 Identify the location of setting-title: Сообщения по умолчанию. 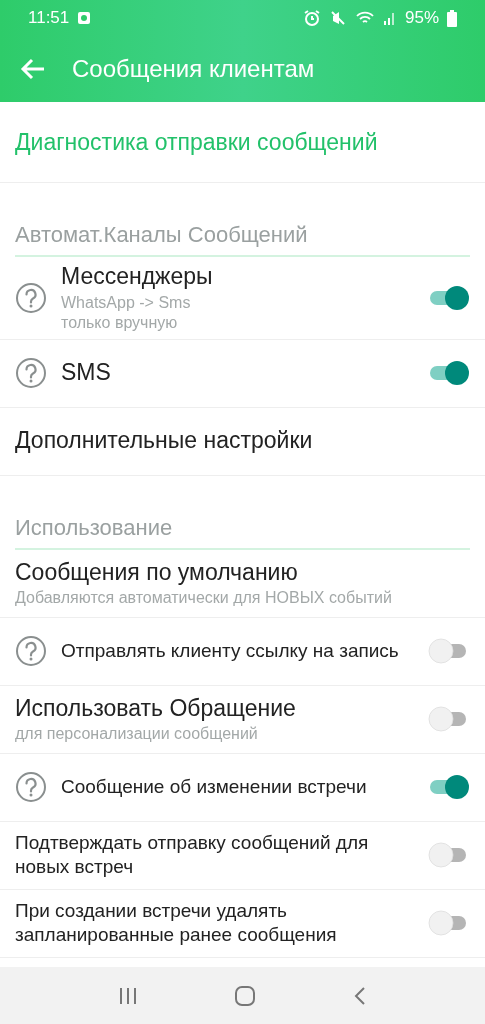
(157, 572).